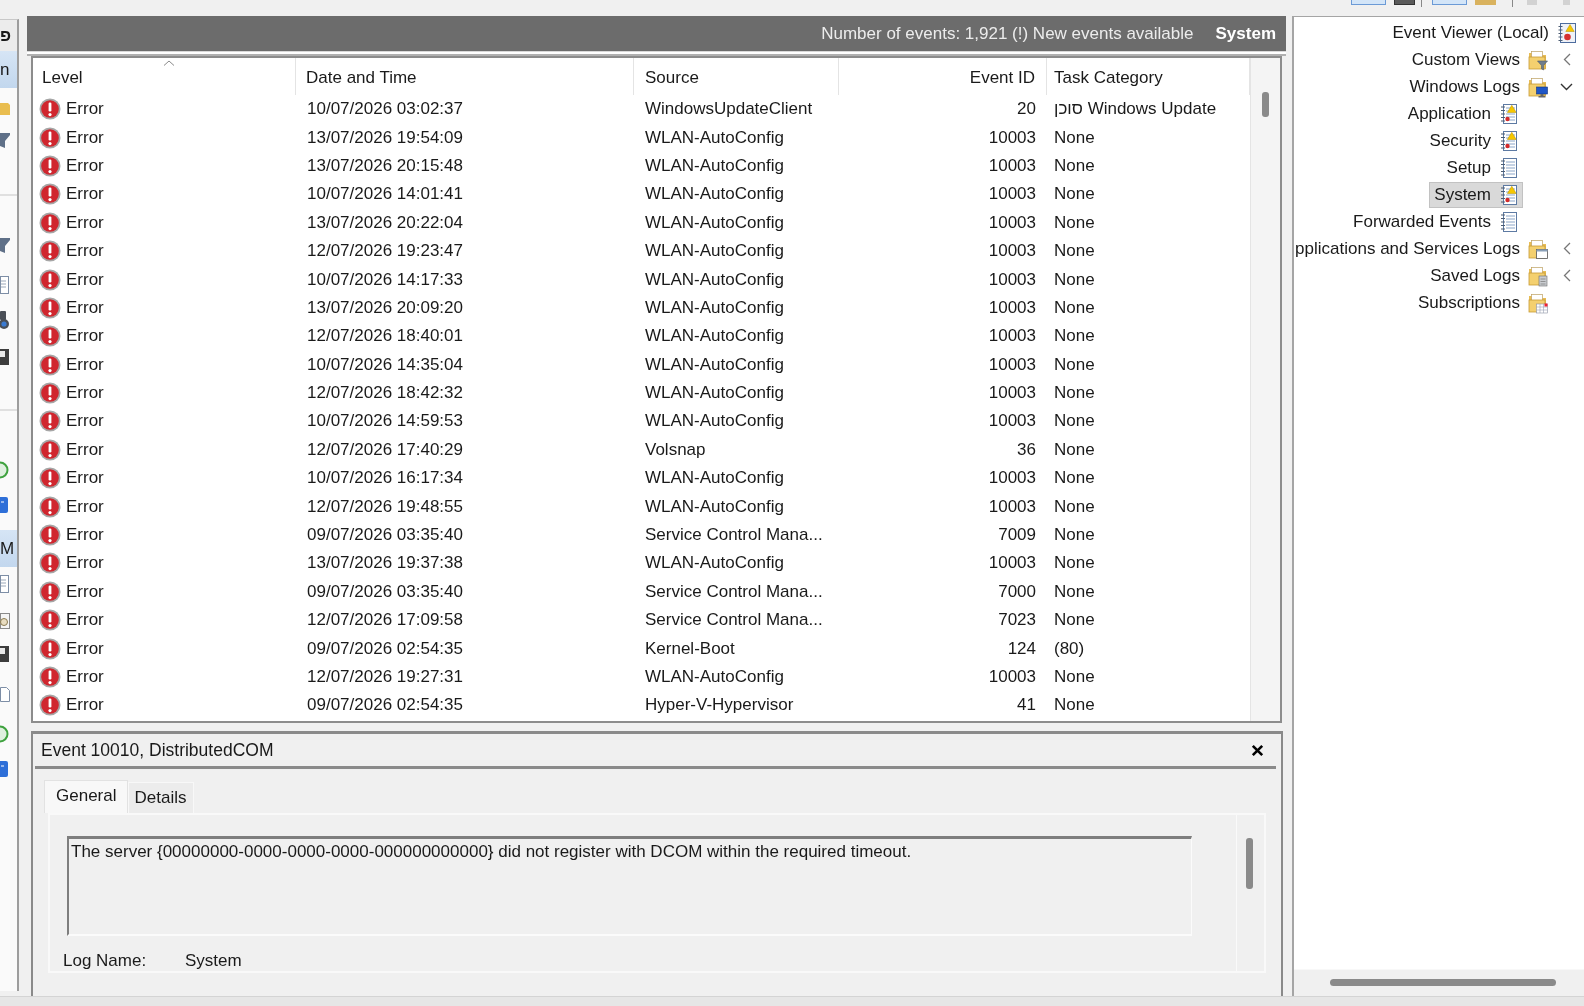 The image size is (1584, 1006). I want to click on tree-item: Subscriptions, so click(1482, 302).